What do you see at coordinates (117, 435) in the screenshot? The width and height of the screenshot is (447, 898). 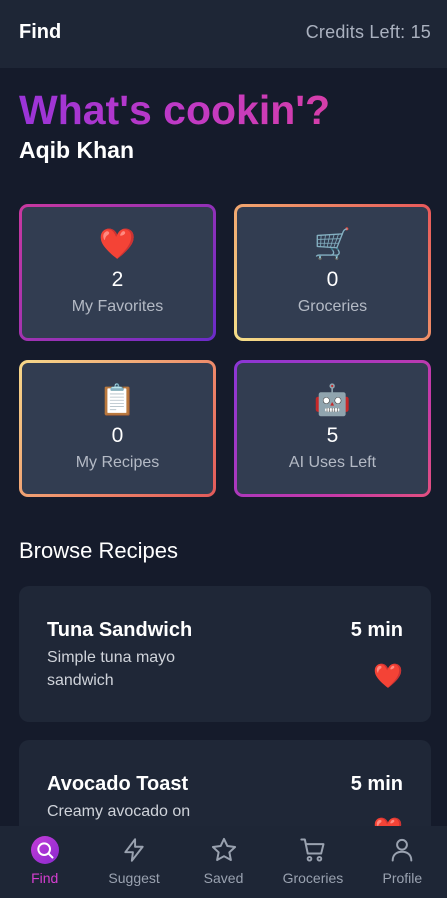 I see `my-recipes-count: 0` at bounding box center [117, 435].